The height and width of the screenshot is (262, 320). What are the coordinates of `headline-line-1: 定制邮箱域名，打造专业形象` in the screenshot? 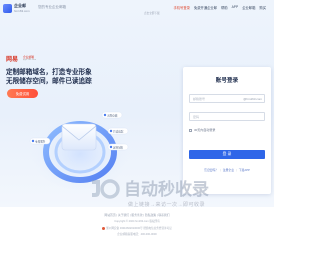 It's located at (49, 72).